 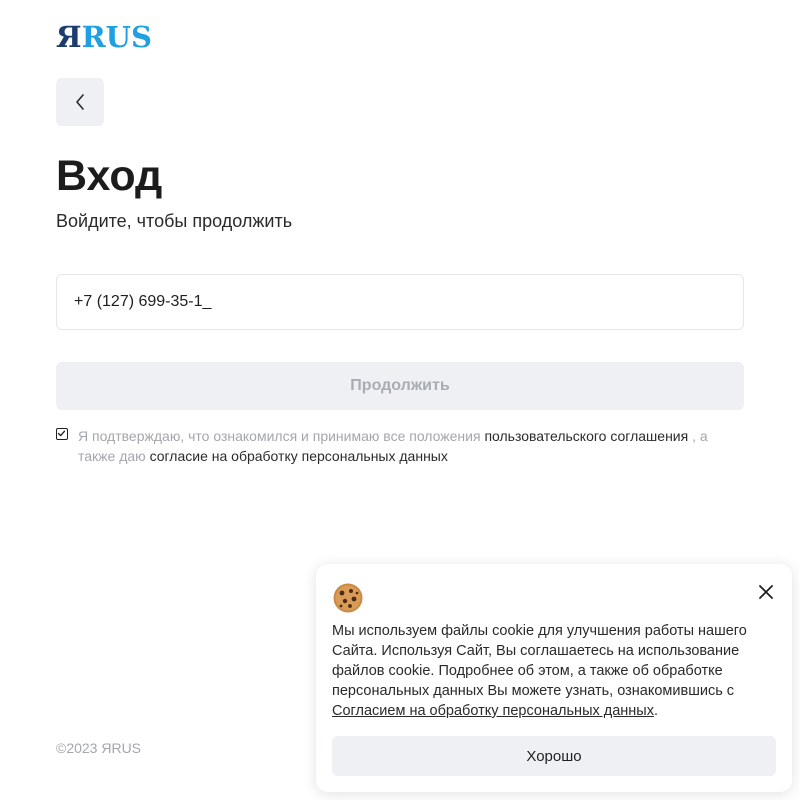 I want to click on copyright: ©2023 ЯRUS, so click(x=99, y=748).